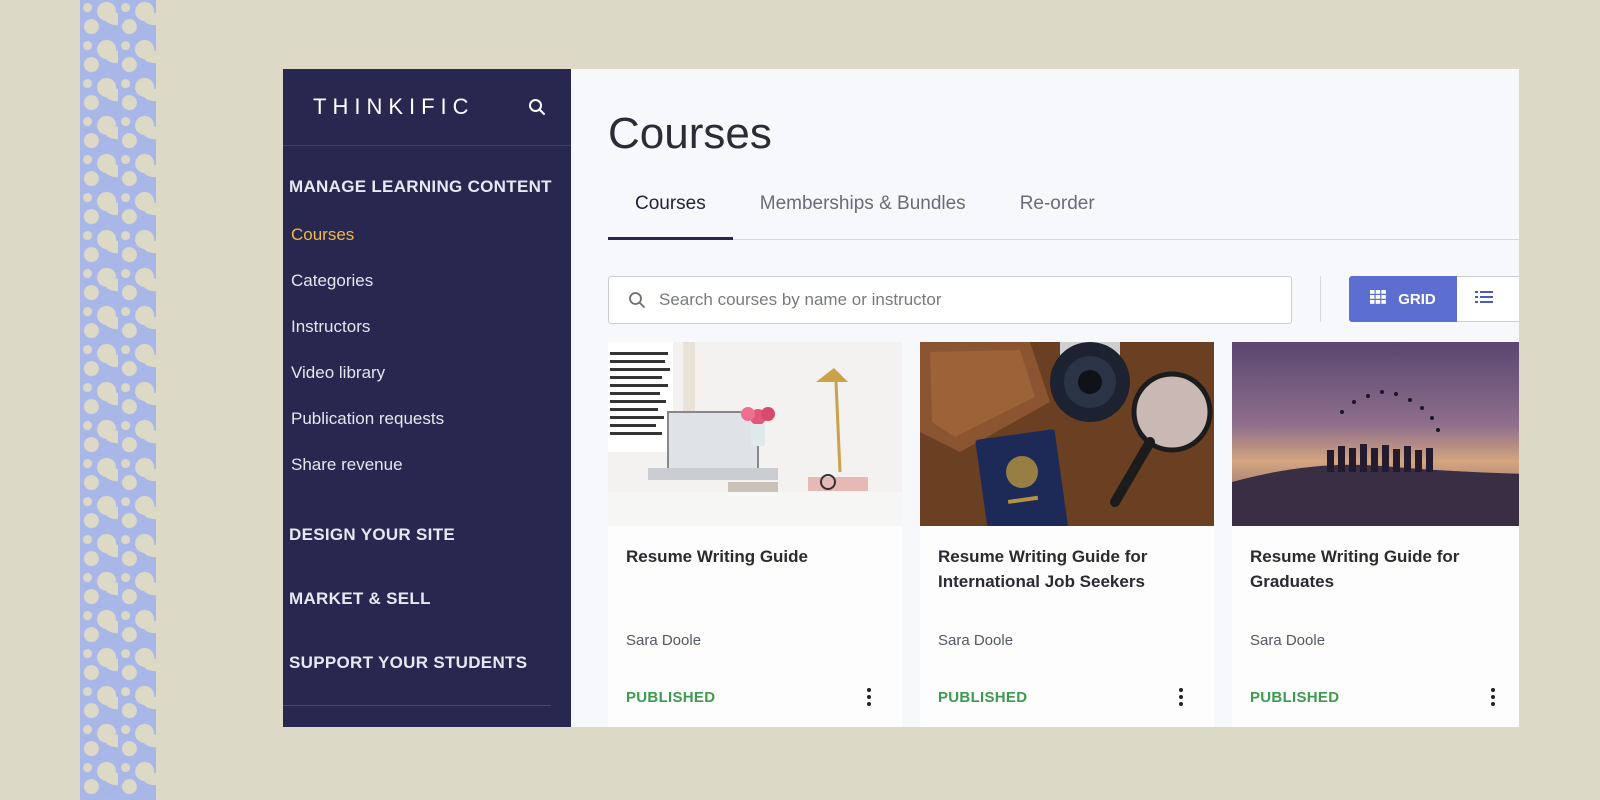 The width and height of the screenshot is (1600, 800). I want to click on section-design-your-site: DESIGN YOUR SITE, so click(372, 535).